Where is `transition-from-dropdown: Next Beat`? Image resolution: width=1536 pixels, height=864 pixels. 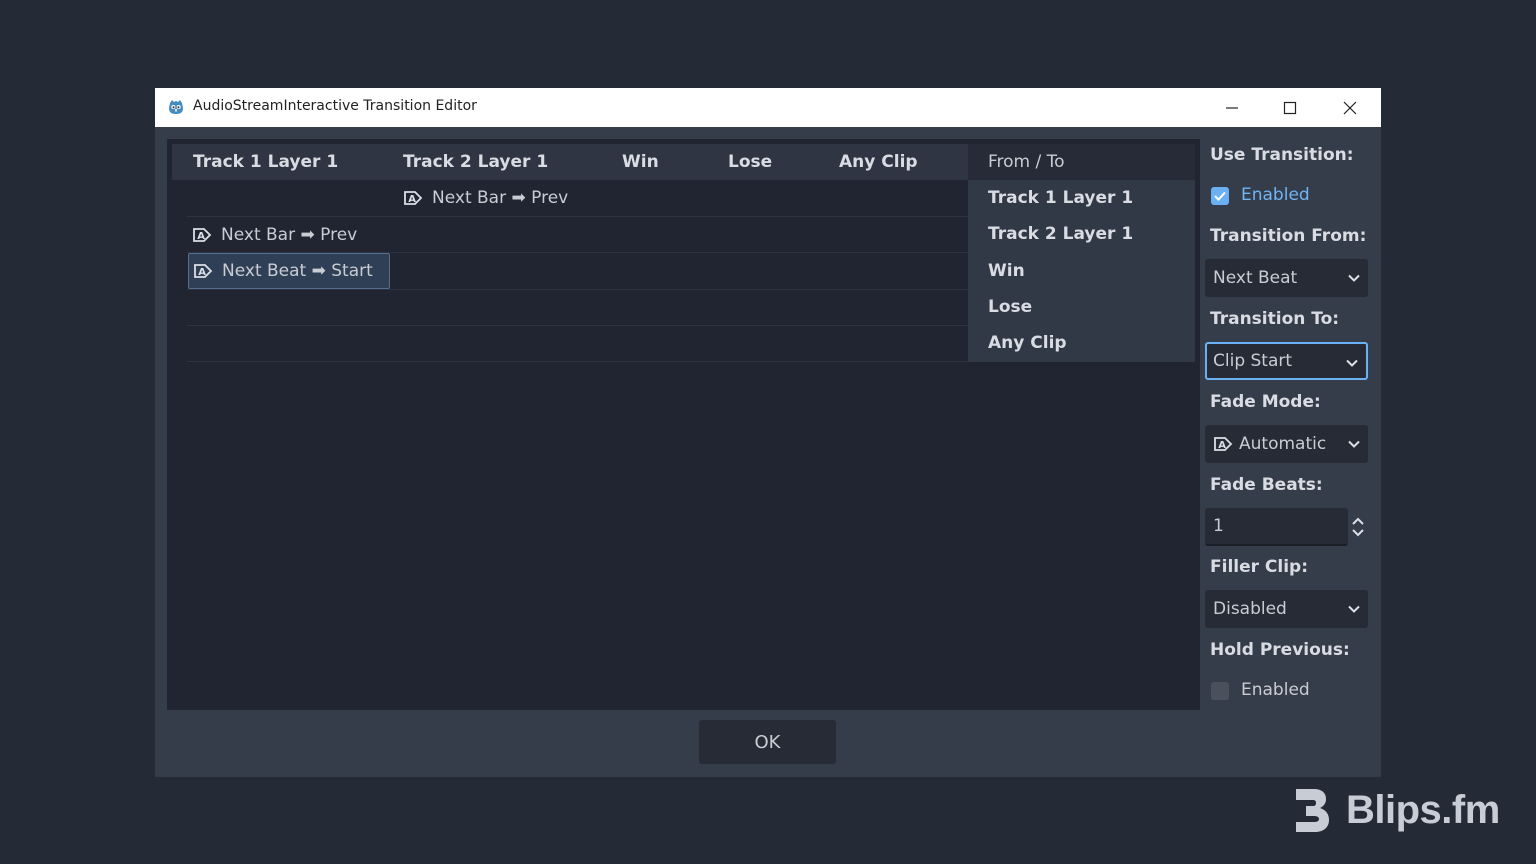 transition-from-dropdown: Next Beat is located at coordinates (1286, 278).